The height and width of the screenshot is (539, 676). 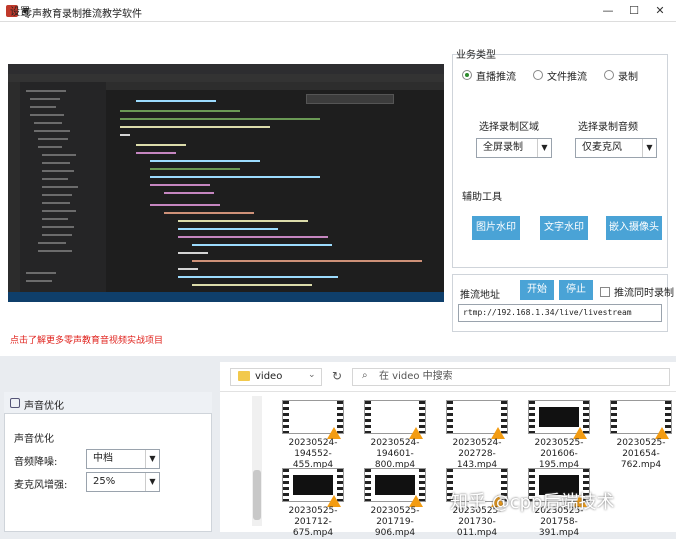 I want to click on audio-select-value: 仅麦克风, so click(x=602, y=147).